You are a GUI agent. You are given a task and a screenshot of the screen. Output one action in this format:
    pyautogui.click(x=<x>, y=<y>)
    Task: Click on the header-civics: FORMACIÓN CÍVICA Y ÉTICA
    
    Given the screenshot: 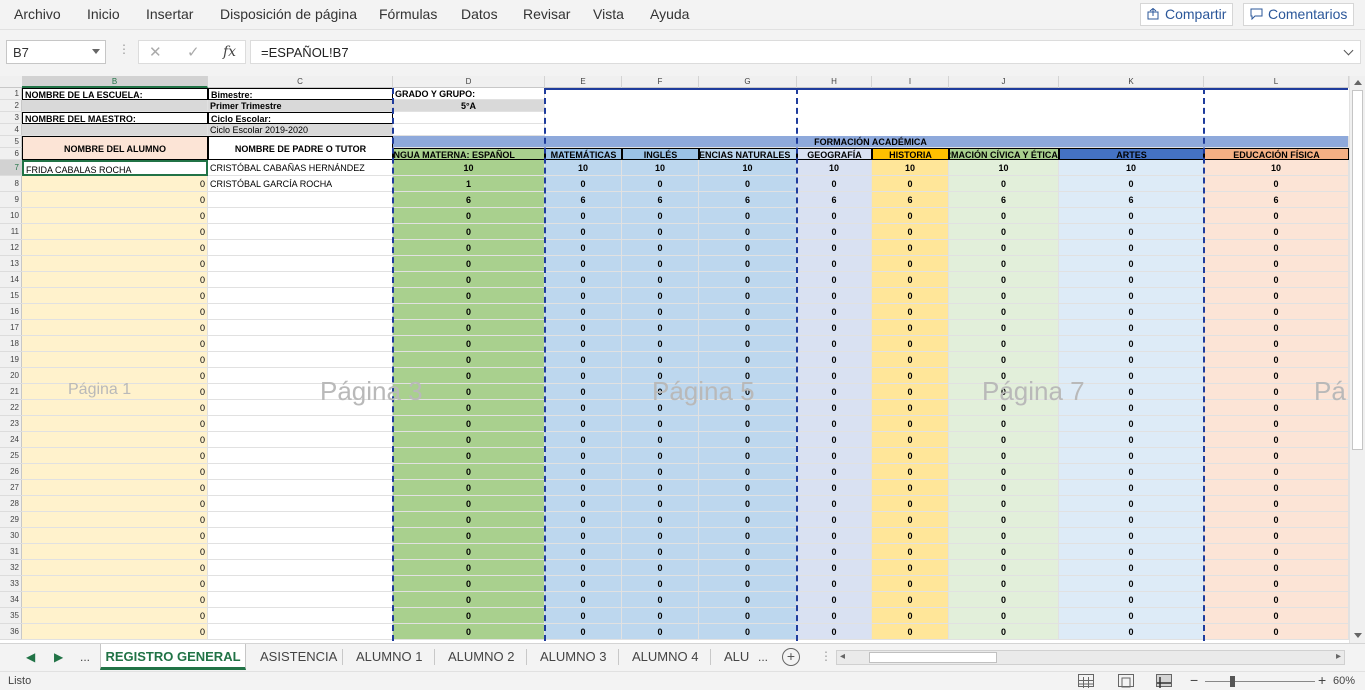 What is the action you would take?
    pyautogui.click(x=1004, y=154)
    